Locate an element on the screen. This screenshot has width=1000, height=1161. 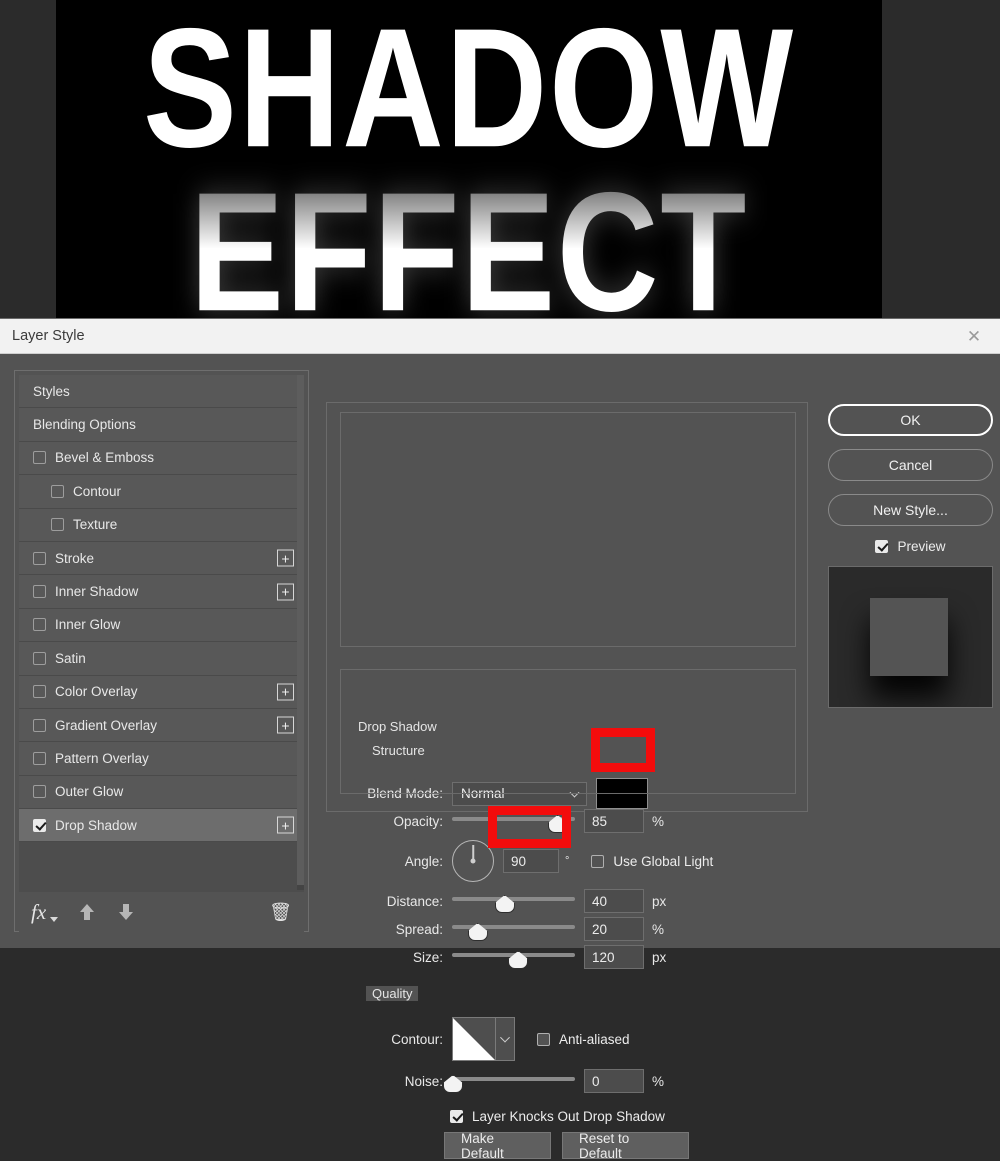
noise-value-field: 0 is located at coordinates (614, 1081).